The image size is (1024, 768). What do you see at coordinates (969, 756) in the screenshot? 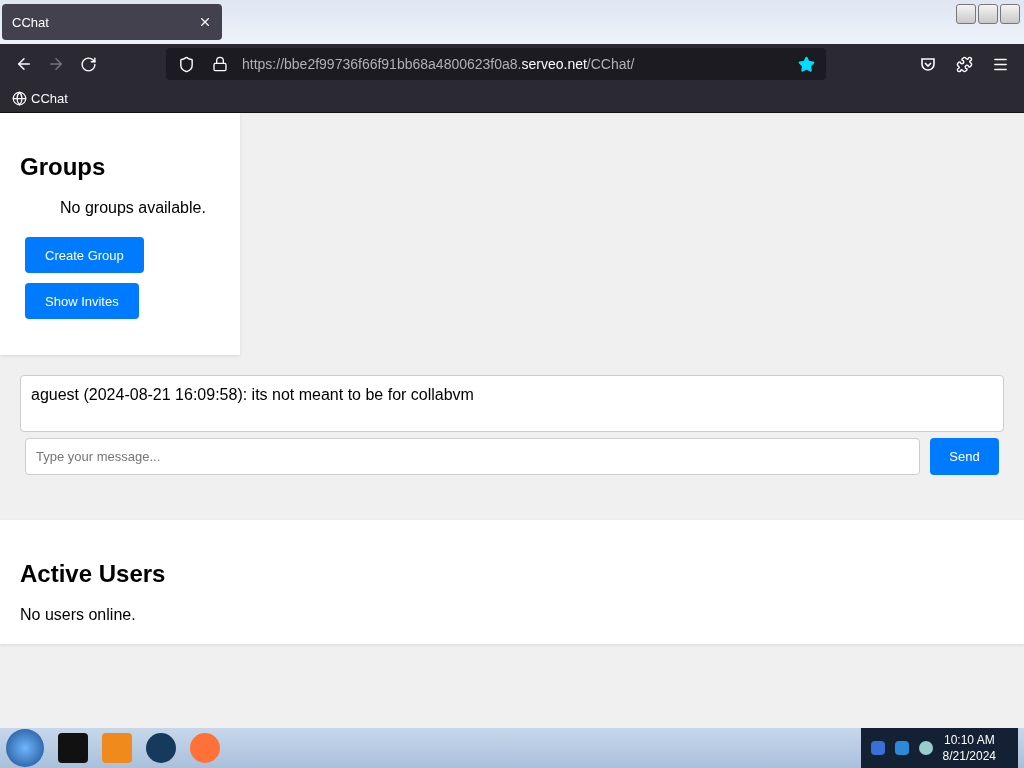
I see `clock-date: 8/21/2024` at bounding box center [969, 756].